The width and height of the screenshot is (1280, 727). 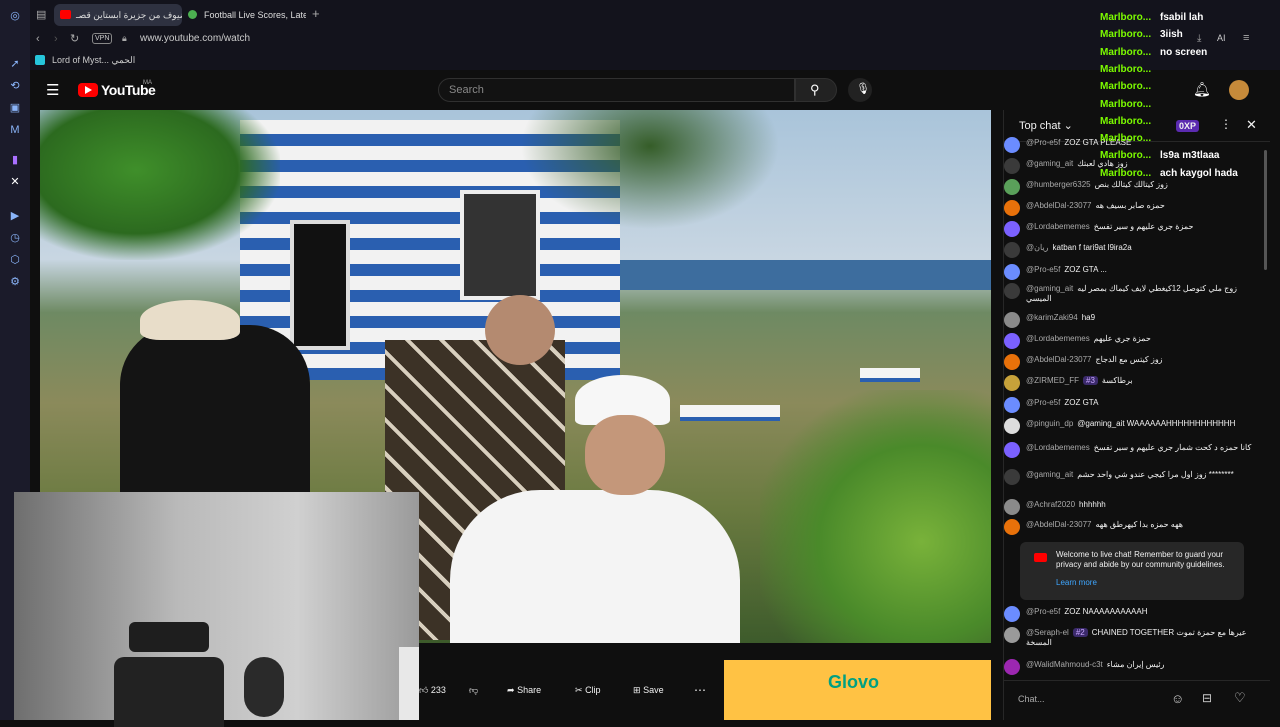 I want to click on chat-author: @Seraph-el, so click(x=1047, y=632).